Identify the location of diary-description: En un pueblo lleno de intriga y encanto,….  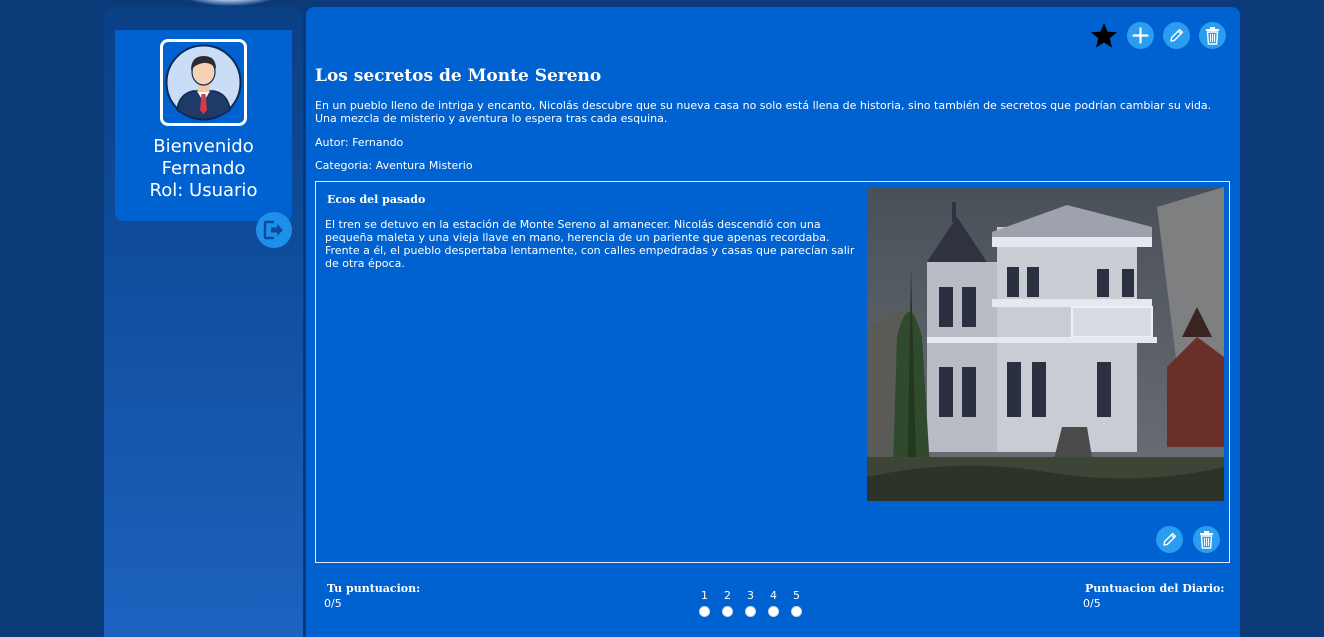
(763, 112).